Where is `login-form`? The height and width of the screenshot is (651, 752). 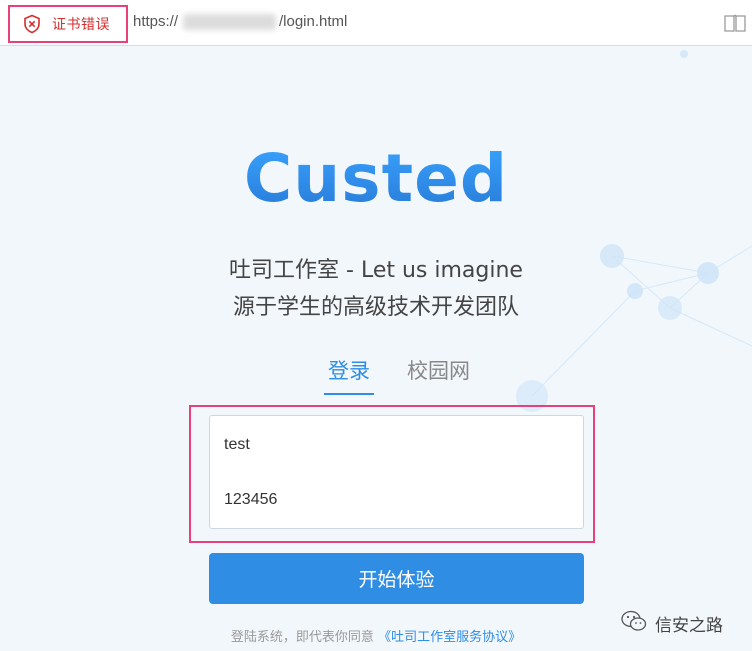 login-form is located at coordinates (396, 472).